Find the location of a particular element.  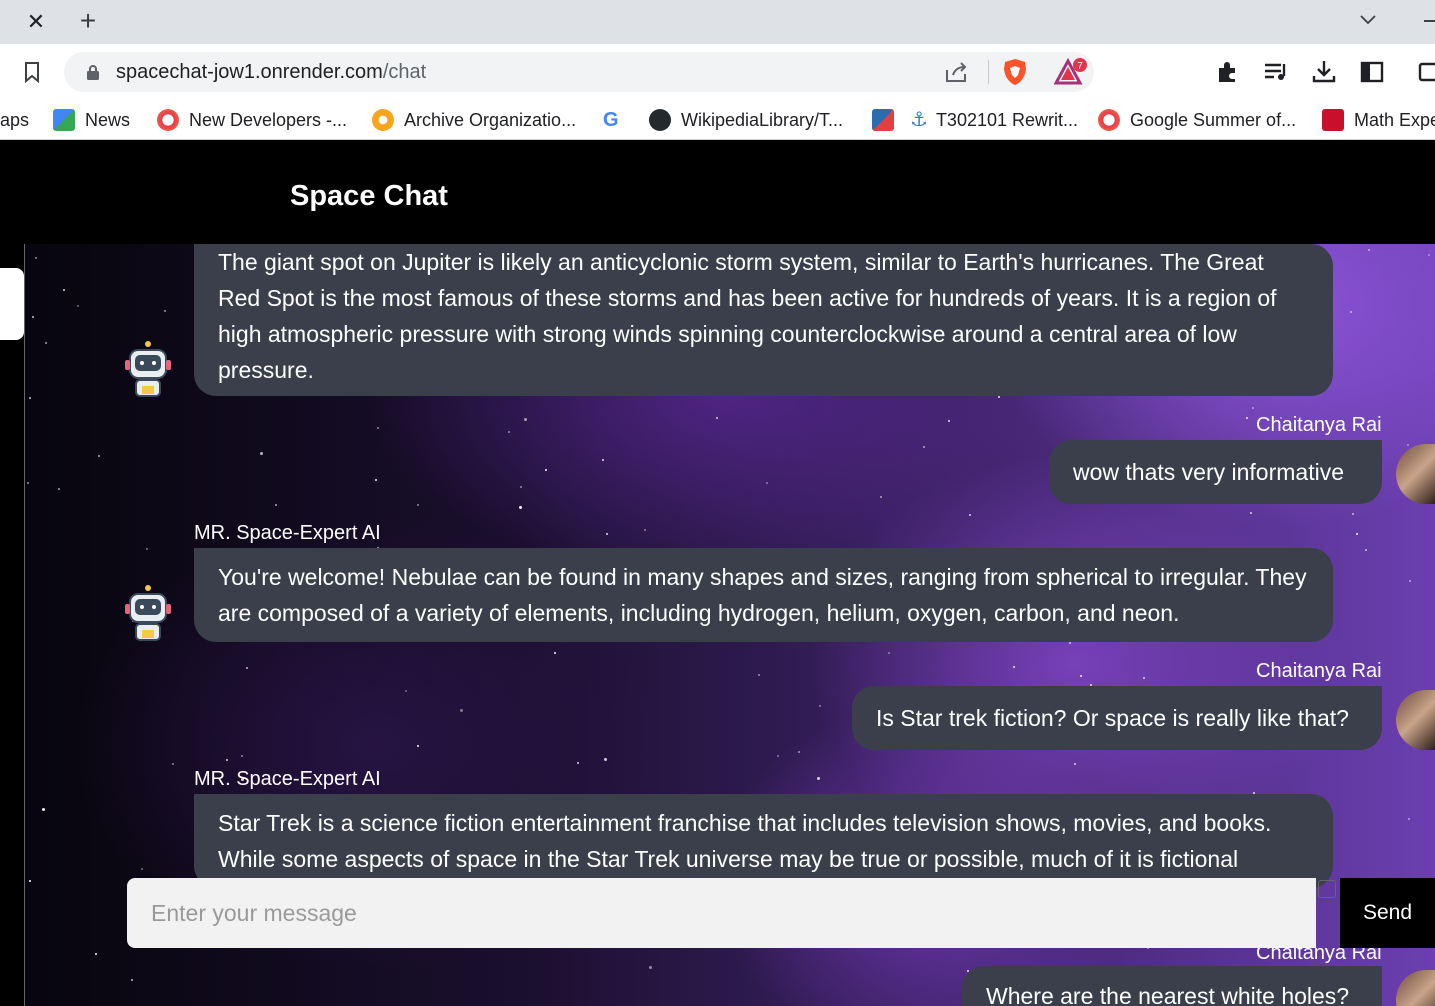

phabricator-icon is located at coordinates (883, 120).